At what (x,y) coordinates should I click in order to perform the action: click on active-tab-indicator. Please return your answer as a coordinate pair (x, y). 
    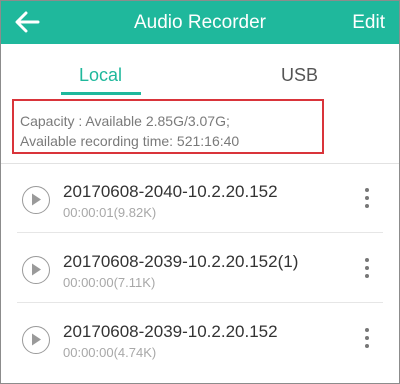
    Looking at the image, I should click on (101, 93).